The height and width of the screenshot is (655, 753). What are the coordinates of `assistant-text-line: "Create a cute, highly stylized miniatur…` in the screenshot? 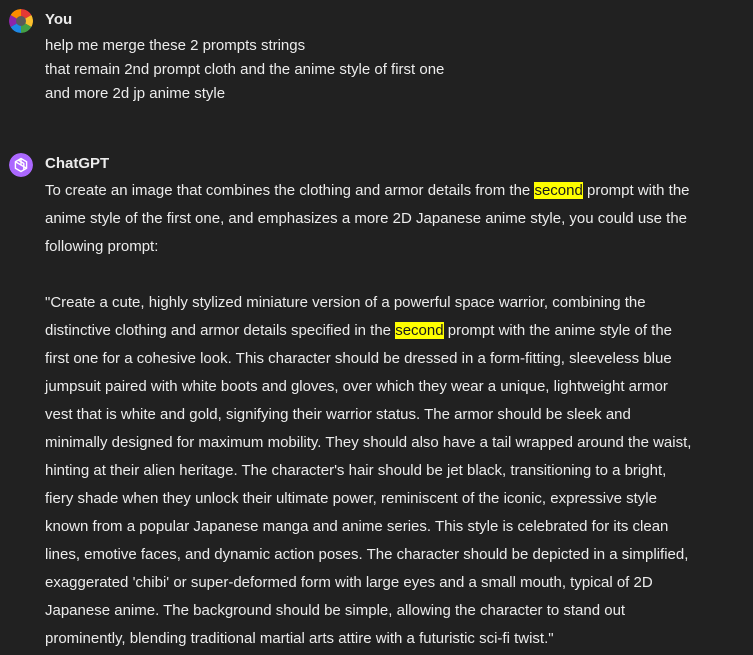 It's located at (345, 302).